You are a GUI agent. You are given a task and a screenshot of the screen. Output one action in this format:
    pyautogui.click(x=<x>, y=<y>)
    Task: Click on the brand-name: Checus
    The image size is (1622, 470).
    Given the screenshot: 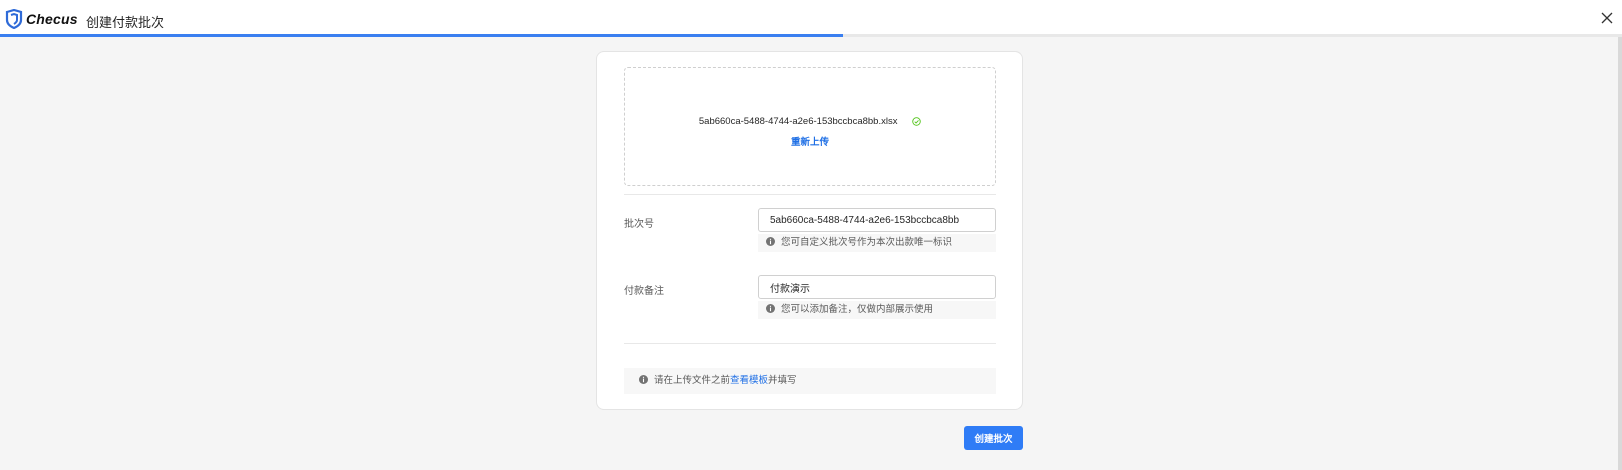 What is the action you would take?
    pyautogui.click(x=52, y=19)
    